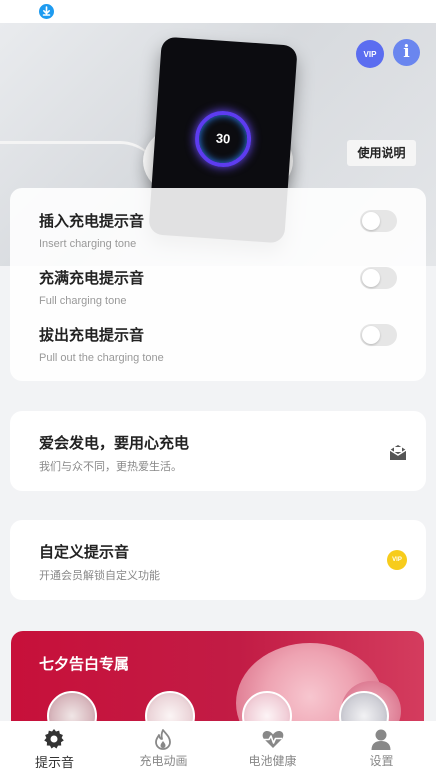  I want to click on tone-title: 拔出充电提示音, so click(92, 335).